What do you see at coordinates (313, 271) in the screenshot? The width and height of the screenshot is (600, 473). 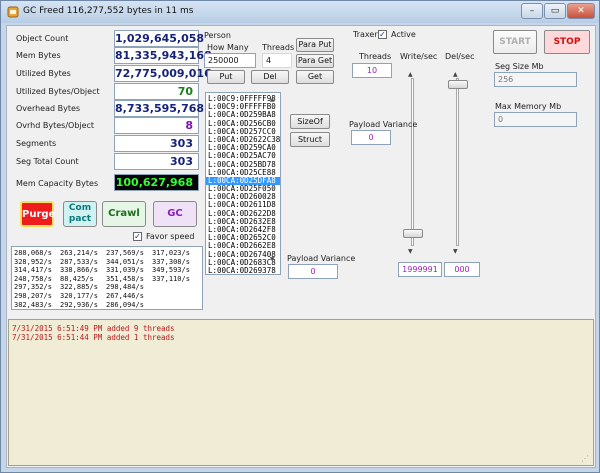 I see `person-payload-variance-input: 0` at bounding box center [313, 271].